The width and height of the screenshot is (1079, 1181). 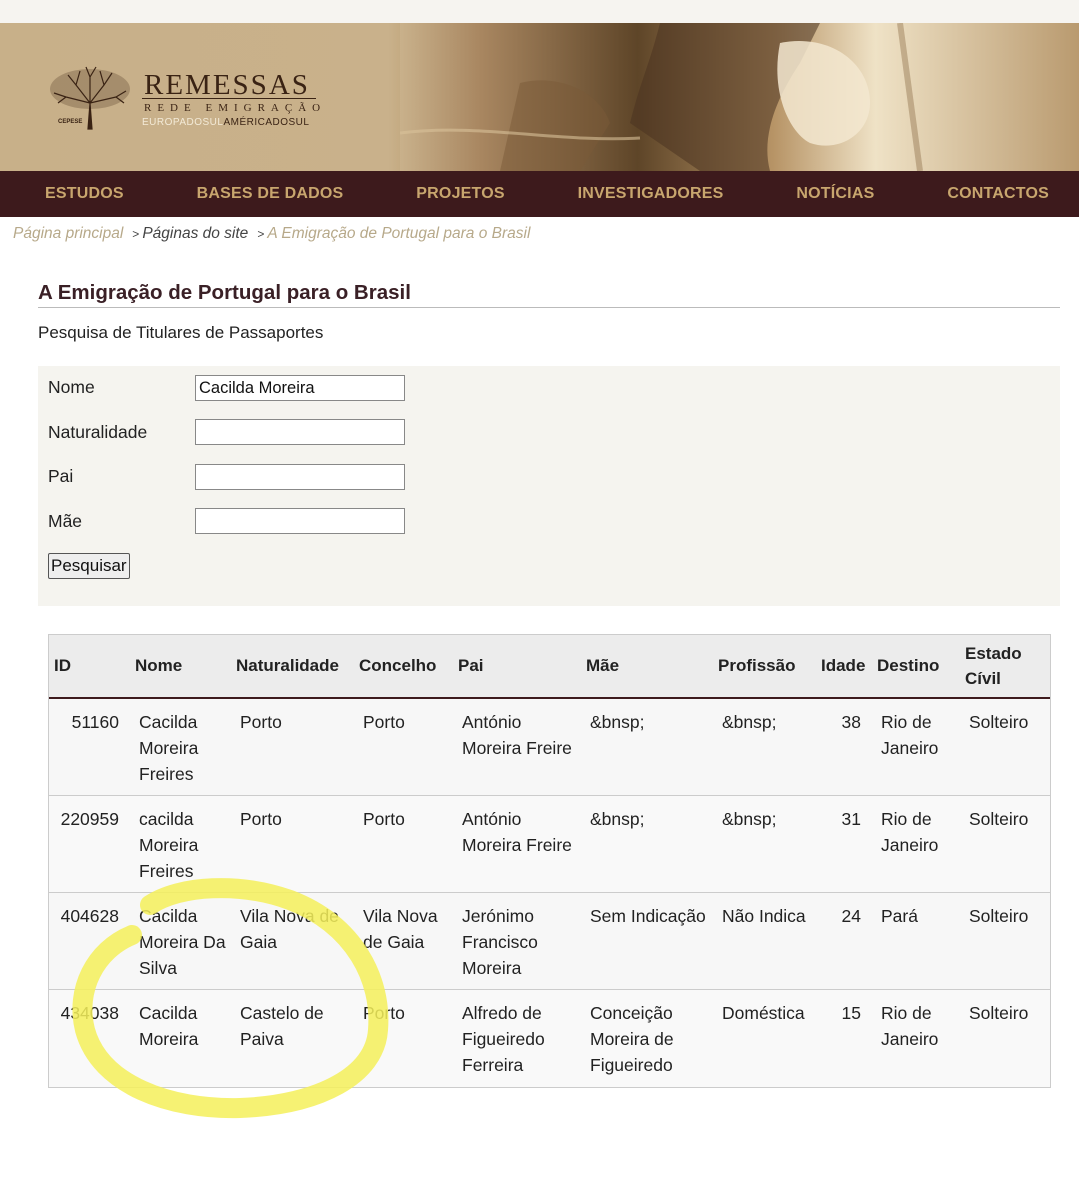 I want to click on column-header: Estado Cívil, so click(x=1005, y=666).